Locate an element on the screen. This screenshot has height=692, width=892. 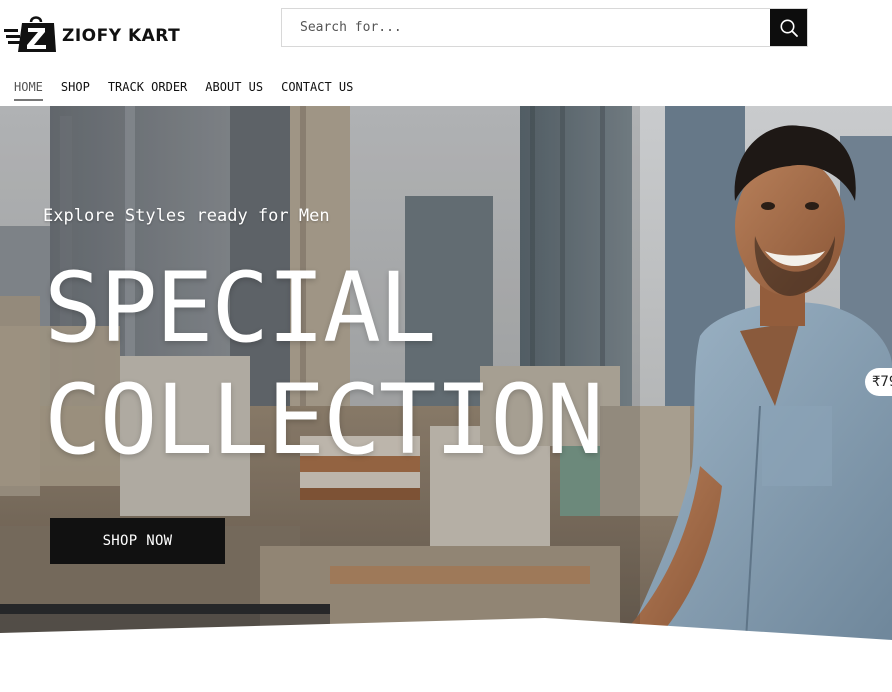
hero-bottom-wave is located at coordinates (446, 637).